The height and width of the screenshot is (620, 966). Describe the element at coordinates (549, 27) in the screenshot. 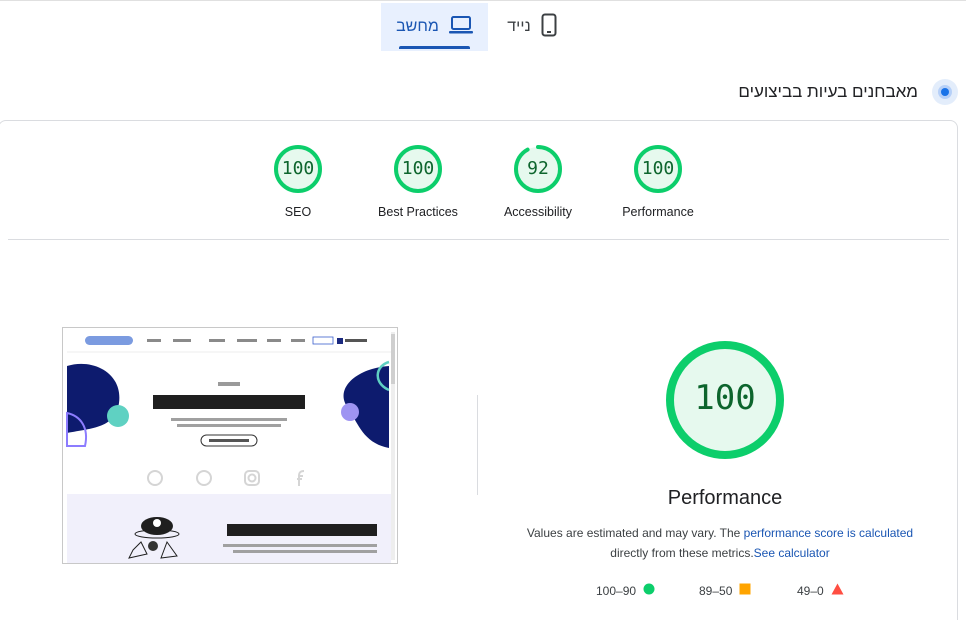

I see `phone-icon` at that location.